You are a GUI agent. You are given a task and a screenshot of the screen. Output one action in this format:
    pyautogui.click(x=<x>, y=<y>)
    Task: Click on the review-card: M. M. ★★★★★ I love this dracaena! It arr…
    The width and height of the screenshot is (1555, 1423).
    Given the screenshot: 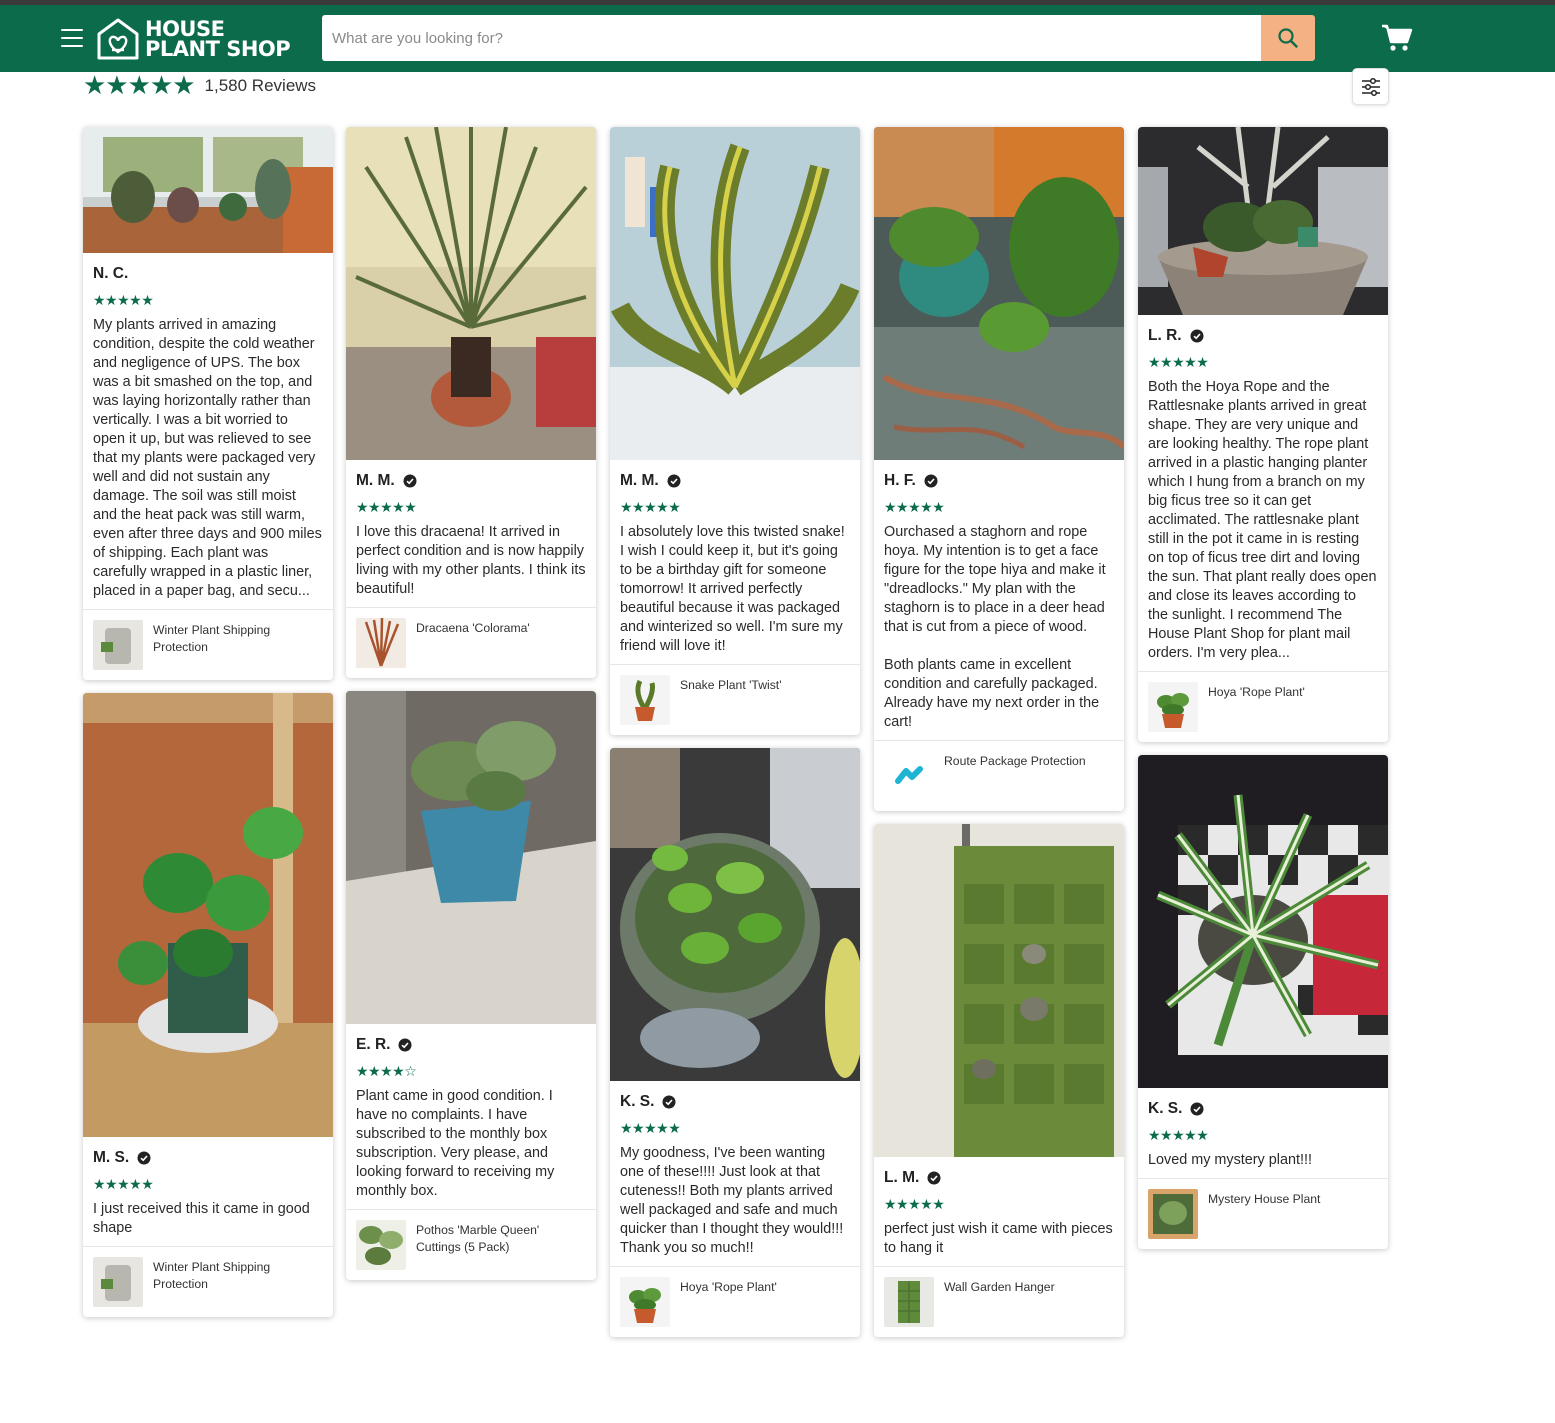 What is the action you would take?
    pyautogui.click(x=471, y=402)
    